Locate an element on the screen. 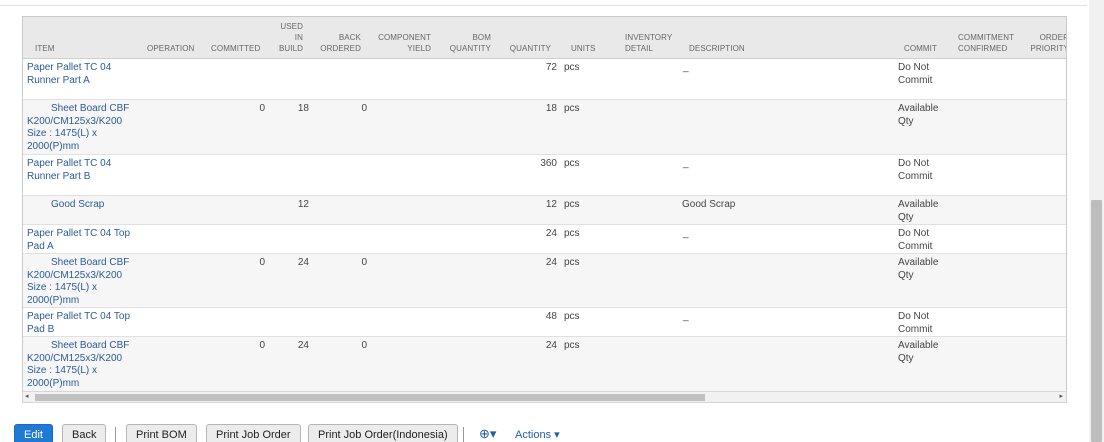 This screenshot has height=442, width=1104. add-menu-icon: ⊕▾ is located at coordinates (487, 434).